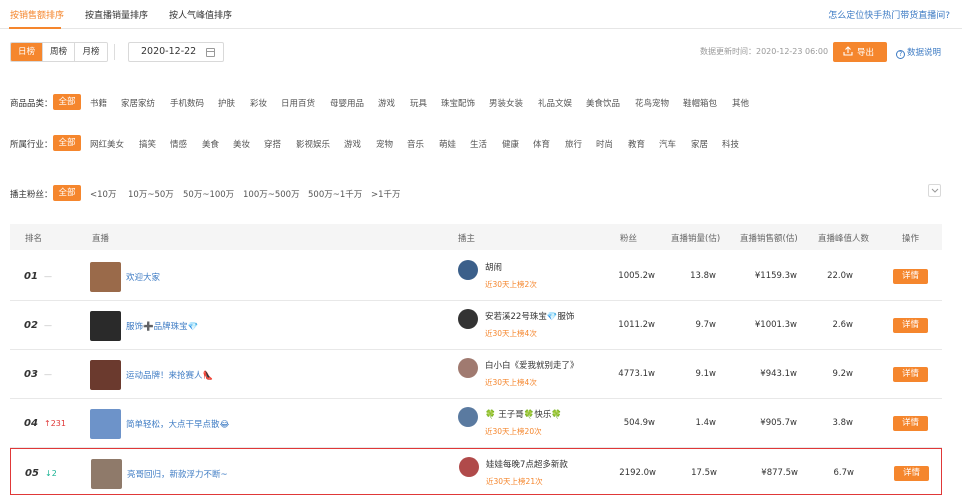 This screenshot has width=962, height=500. What do you see at coordinates (555, 103) in the screenshot?
I see `category-option: 礼品文娱` at bounding box center [555, 103].